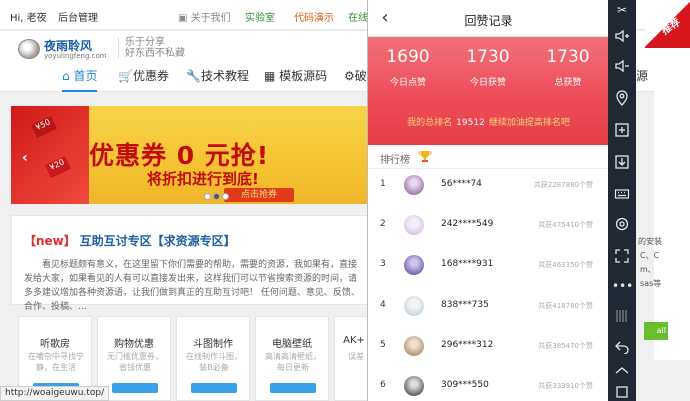 Image resolution: width=690 pixels, height=401 pixels. What do you see at coordinates (568, 67) in the screenshot?
I see `stat-total-received: 1730 总获赞` at bounding box center [568, 67].